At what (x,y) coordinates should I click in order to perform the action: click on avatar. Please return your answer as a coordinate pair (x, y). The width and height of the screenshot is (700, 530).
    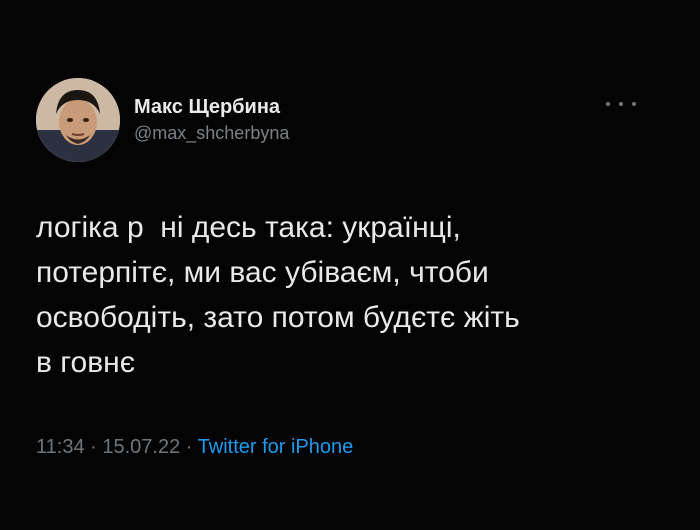
    Looking at the image, I should click on (78, 120).